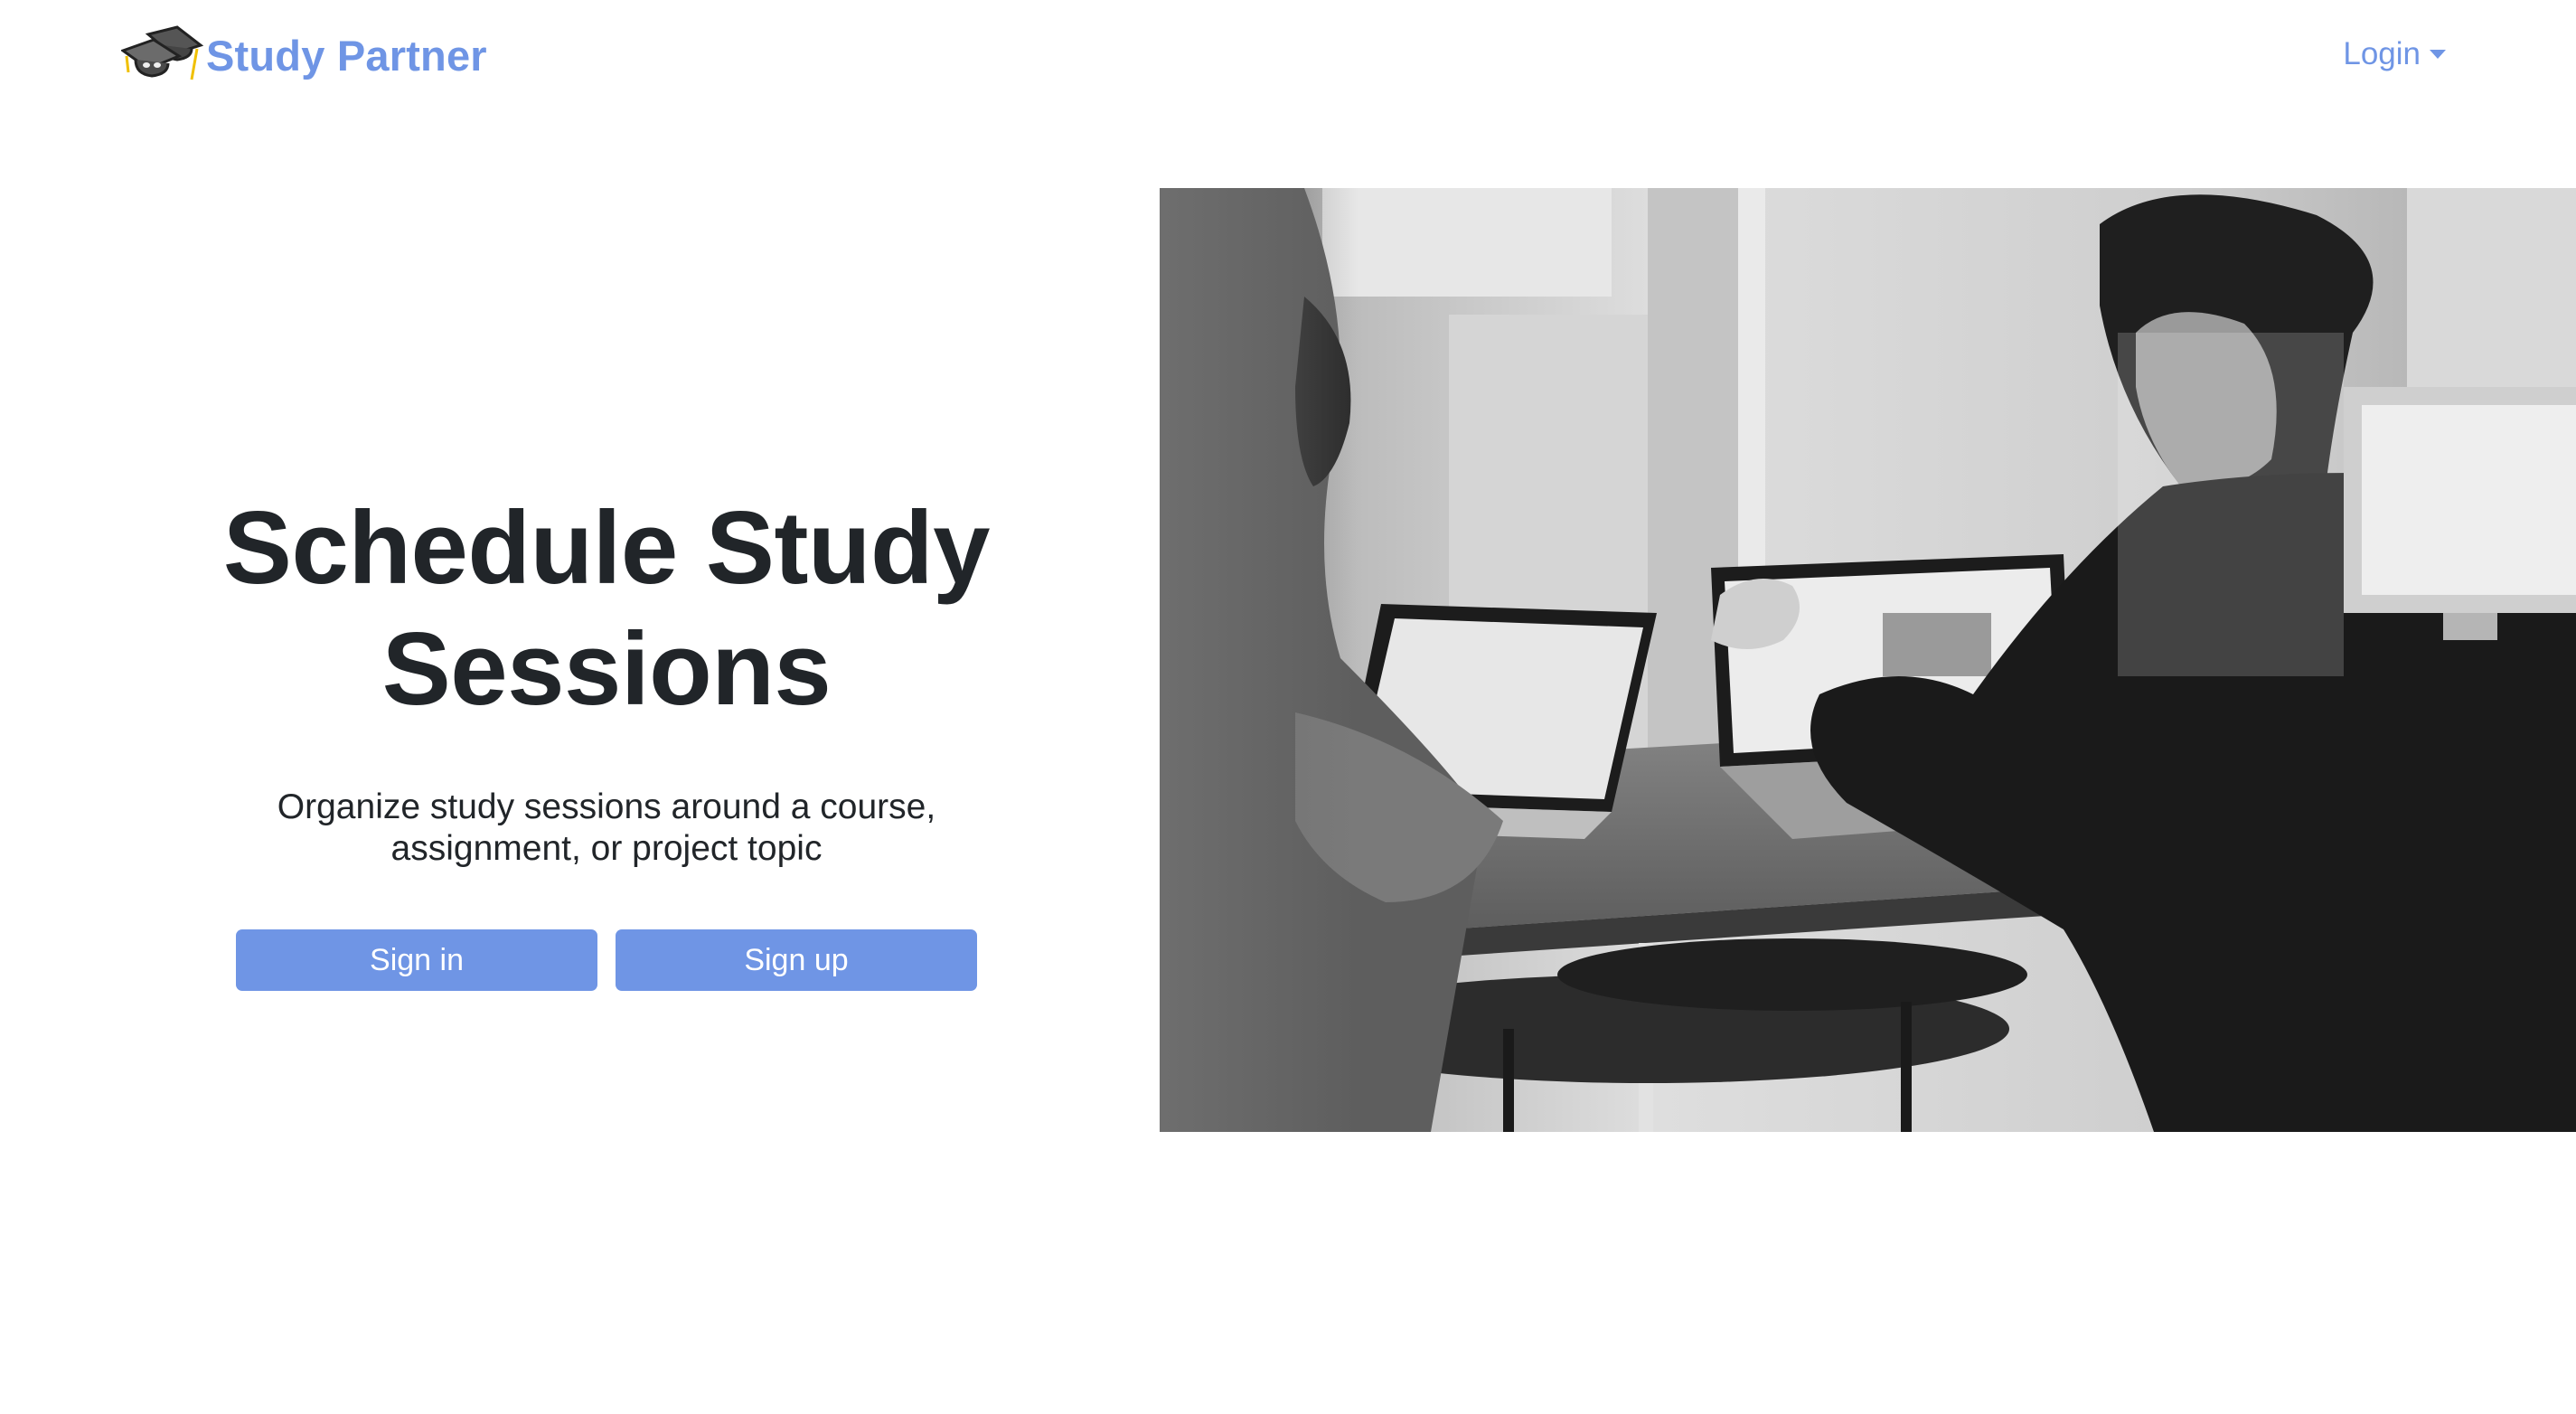 Image resolution: width=2576 pixels, height=1414 pixels. What do you see at coordinates (2382, 53) in the screenshot?
I see `login-label: Login` at bounding box center [2382, 53].